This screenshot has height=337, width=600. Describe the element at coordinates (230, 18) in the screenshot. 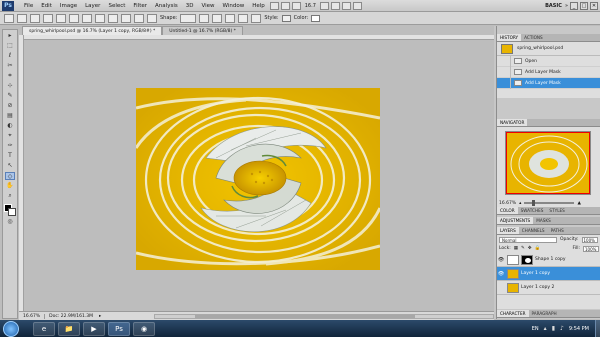

I see `intersect-shape-icon` at that location.